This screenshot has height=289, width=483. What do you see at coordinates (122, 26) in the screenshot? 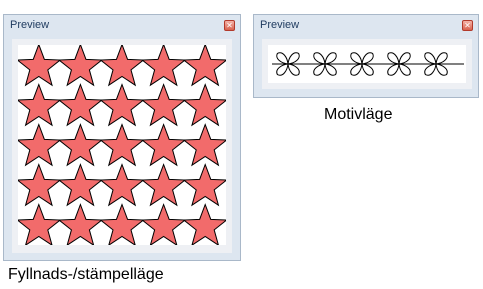
I see `fill-preview-titlebar: Preview ✕` at bounding box center [122, 26].